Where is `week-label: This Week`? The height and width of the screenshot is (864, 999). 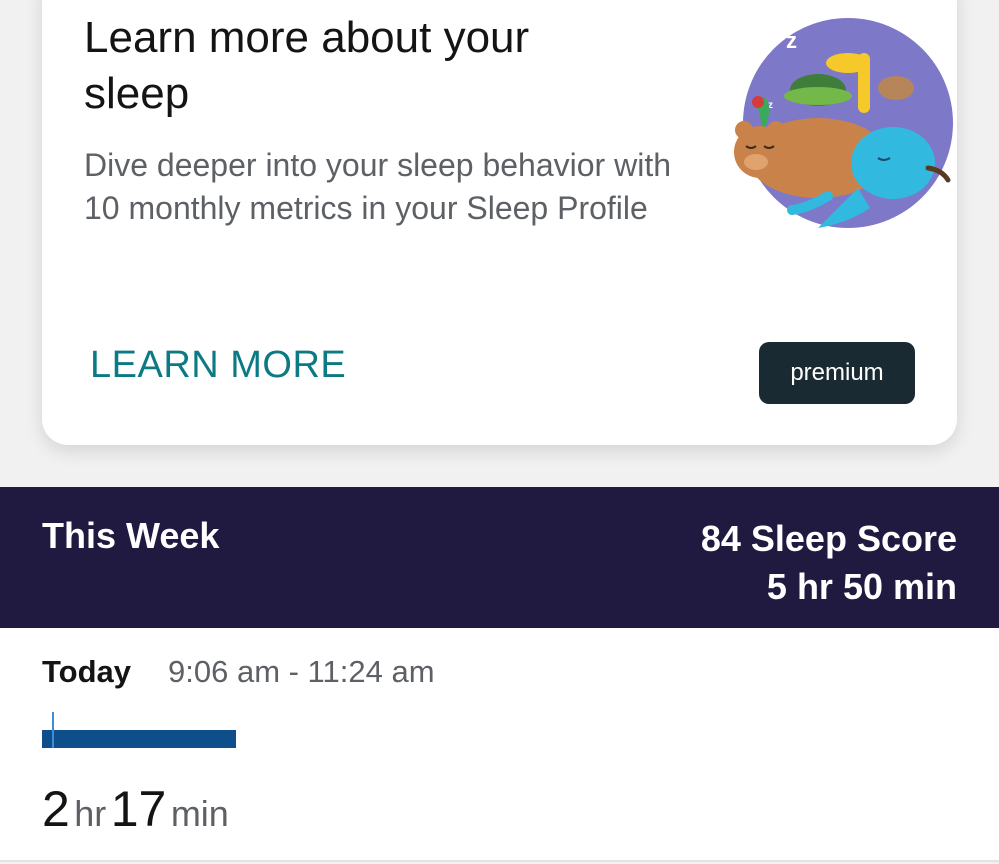 week-label: This Week is located at coordinates (131, 535).